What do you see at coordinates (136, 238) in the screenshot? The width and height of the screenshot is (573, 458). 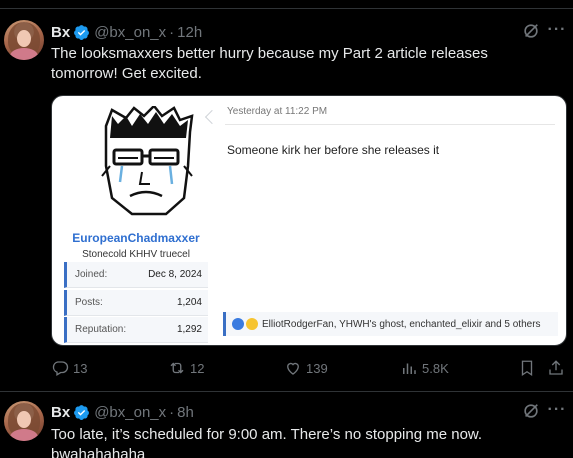 I see `forum-username: EuropeanChadmaxxer` at bounding box center [136, 238].